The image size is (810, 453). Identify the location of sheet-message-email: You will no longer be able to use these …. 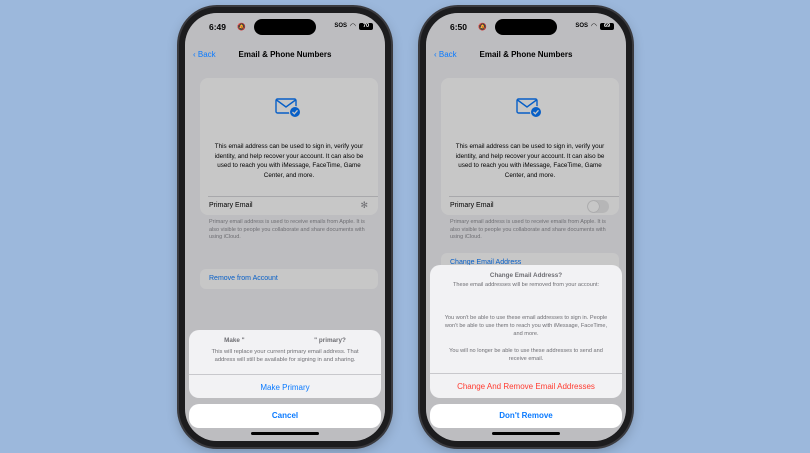
(526, 355).